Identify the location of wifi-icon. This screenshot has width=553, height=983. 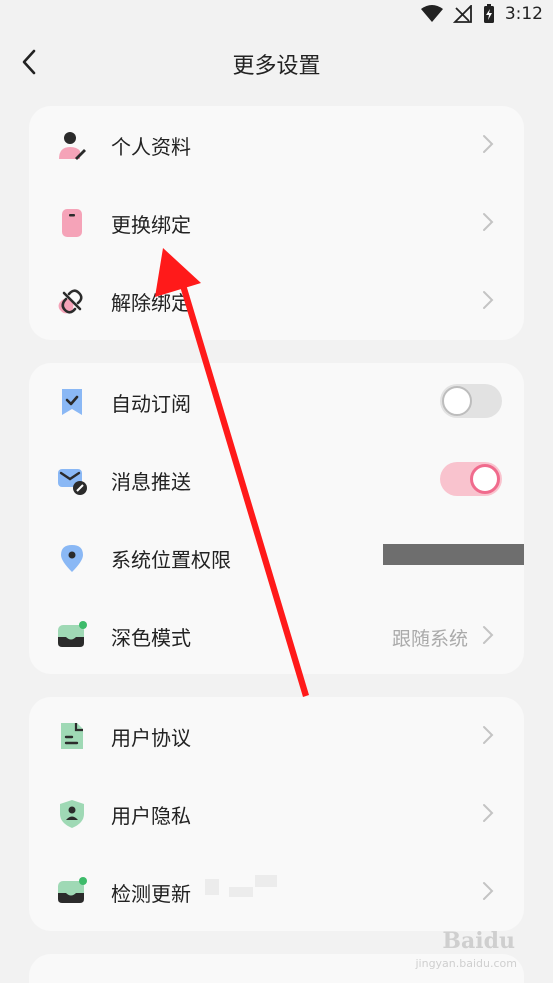
(431, 13).